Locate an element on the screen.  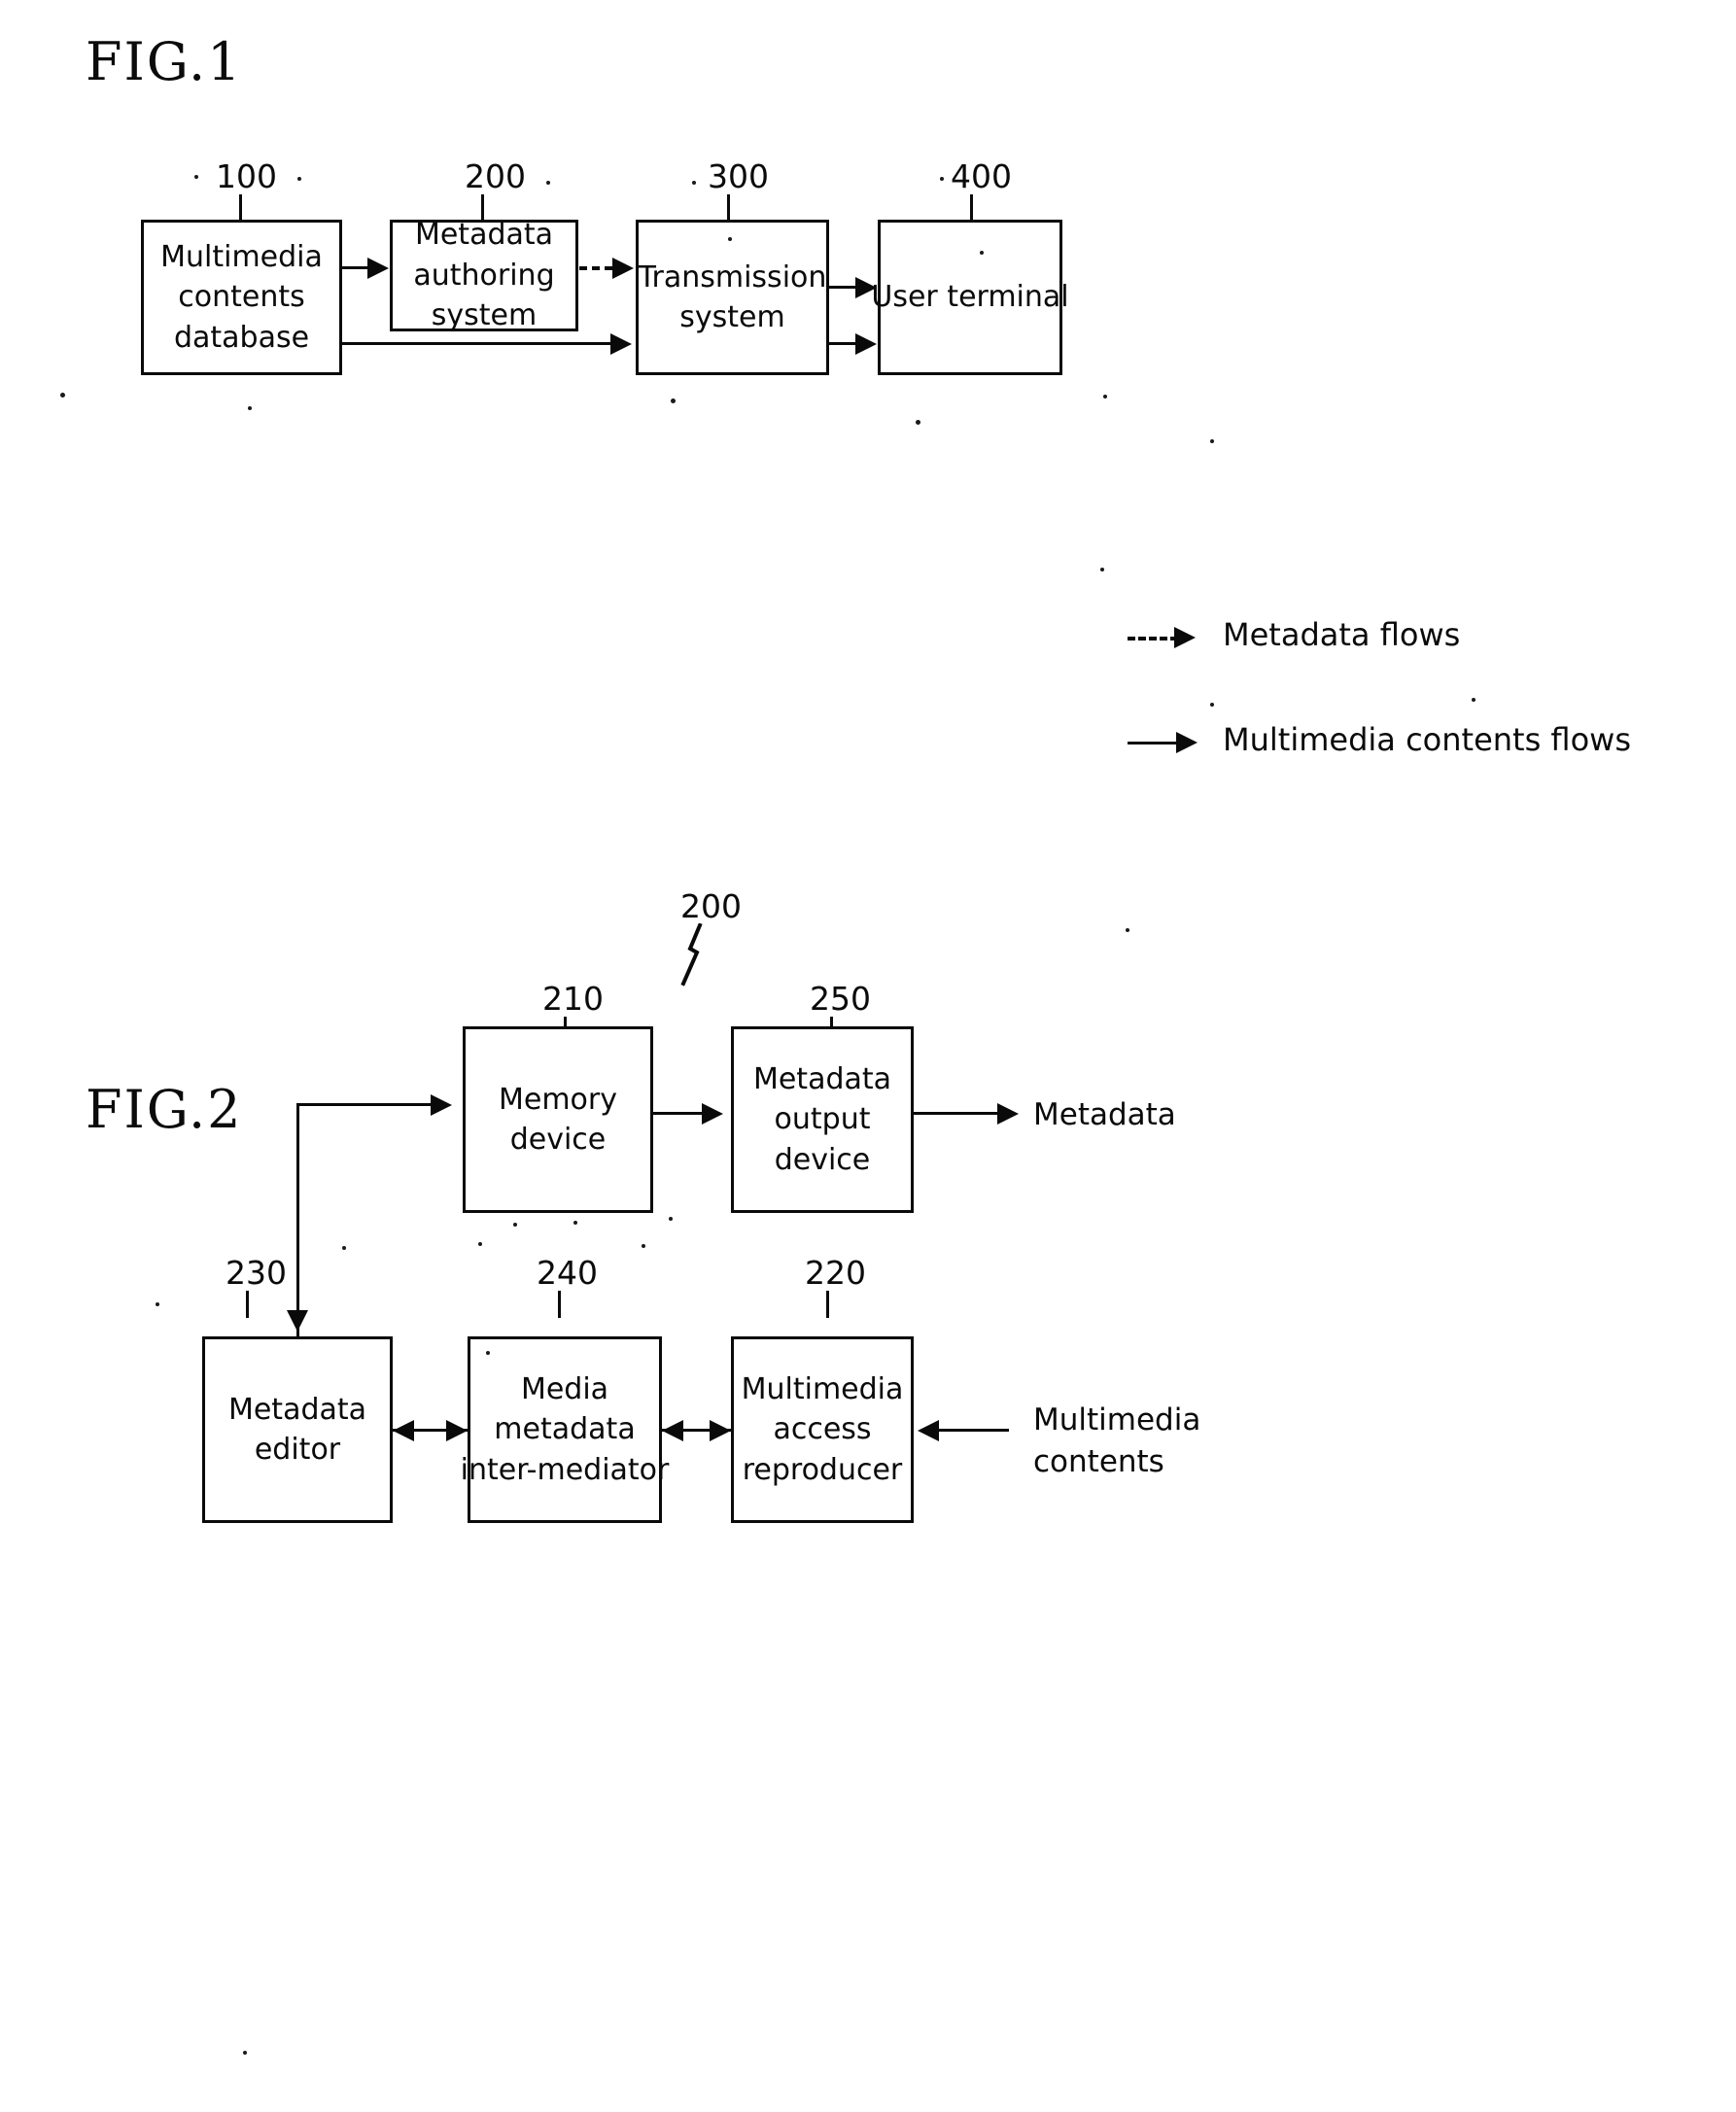
arrowhead-editor-to-mediator is located at coordinates (457, 1430).